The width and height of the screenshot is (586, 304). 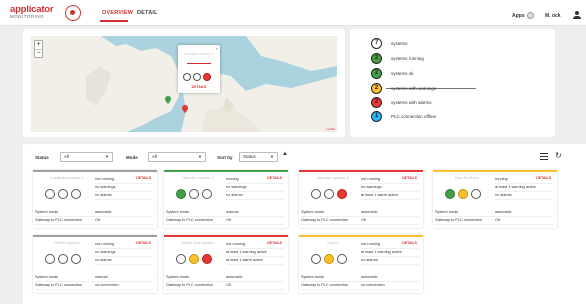 What do you see at coordinates (198, 177) in the screenshot?
I see `system-name: Nannfor system 1` at bounding box center [198, 177].